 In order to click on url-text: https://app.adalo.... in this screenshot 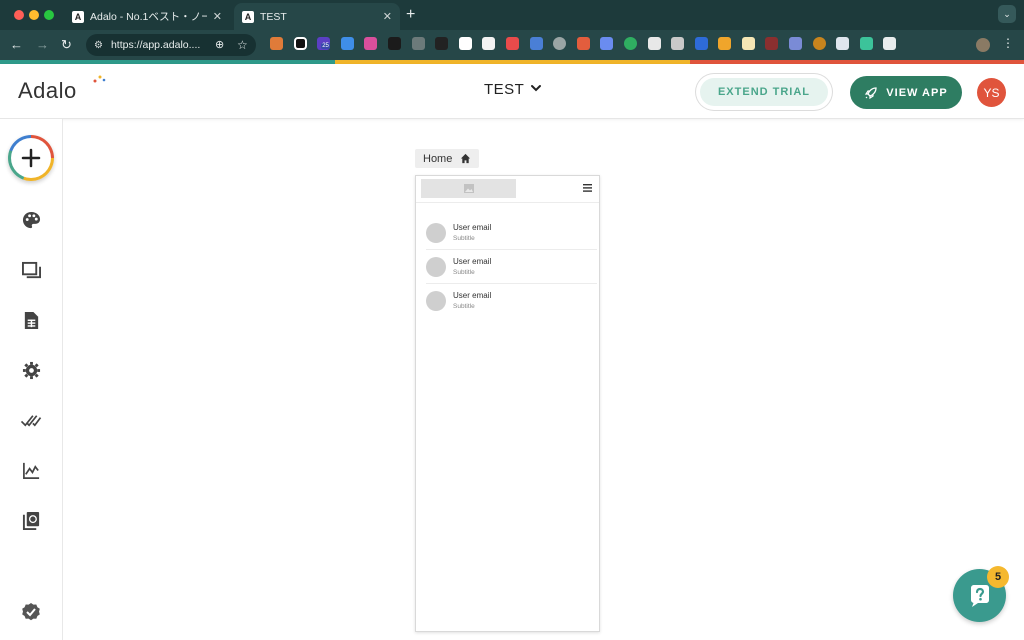, I will do `click(155, 45)`.